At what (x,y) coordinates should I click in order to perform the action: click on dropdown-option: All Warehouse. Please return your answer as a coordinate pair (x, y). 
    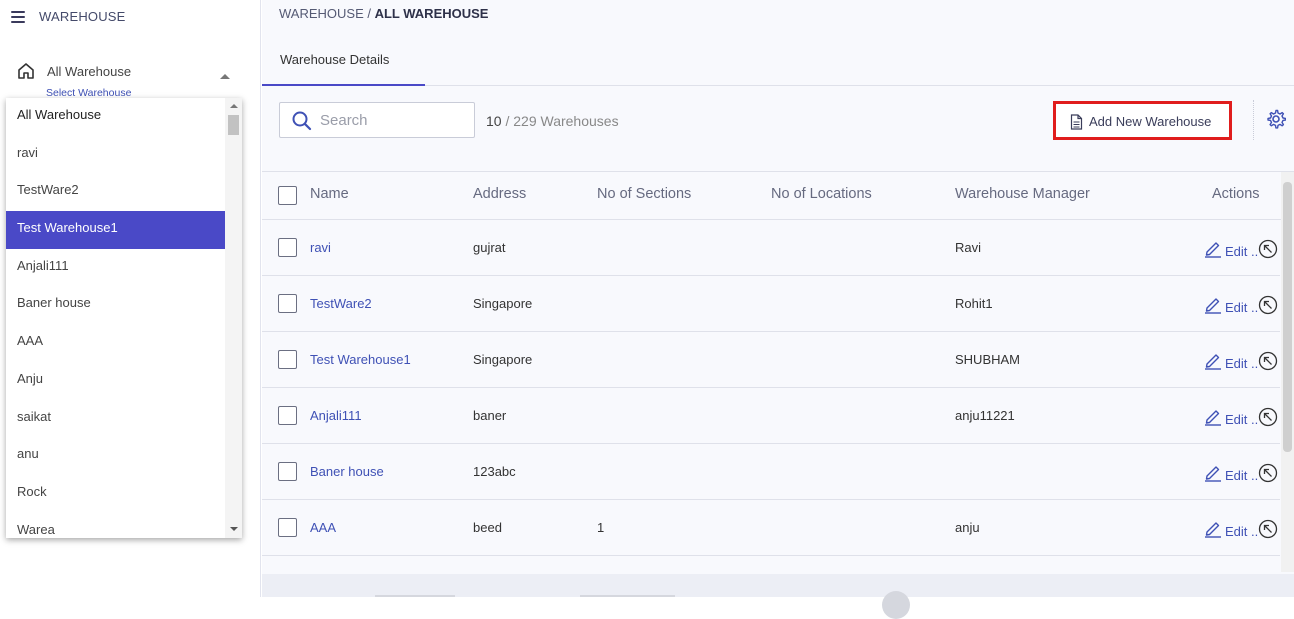
    Looking at the image, I should click on (115, 117).